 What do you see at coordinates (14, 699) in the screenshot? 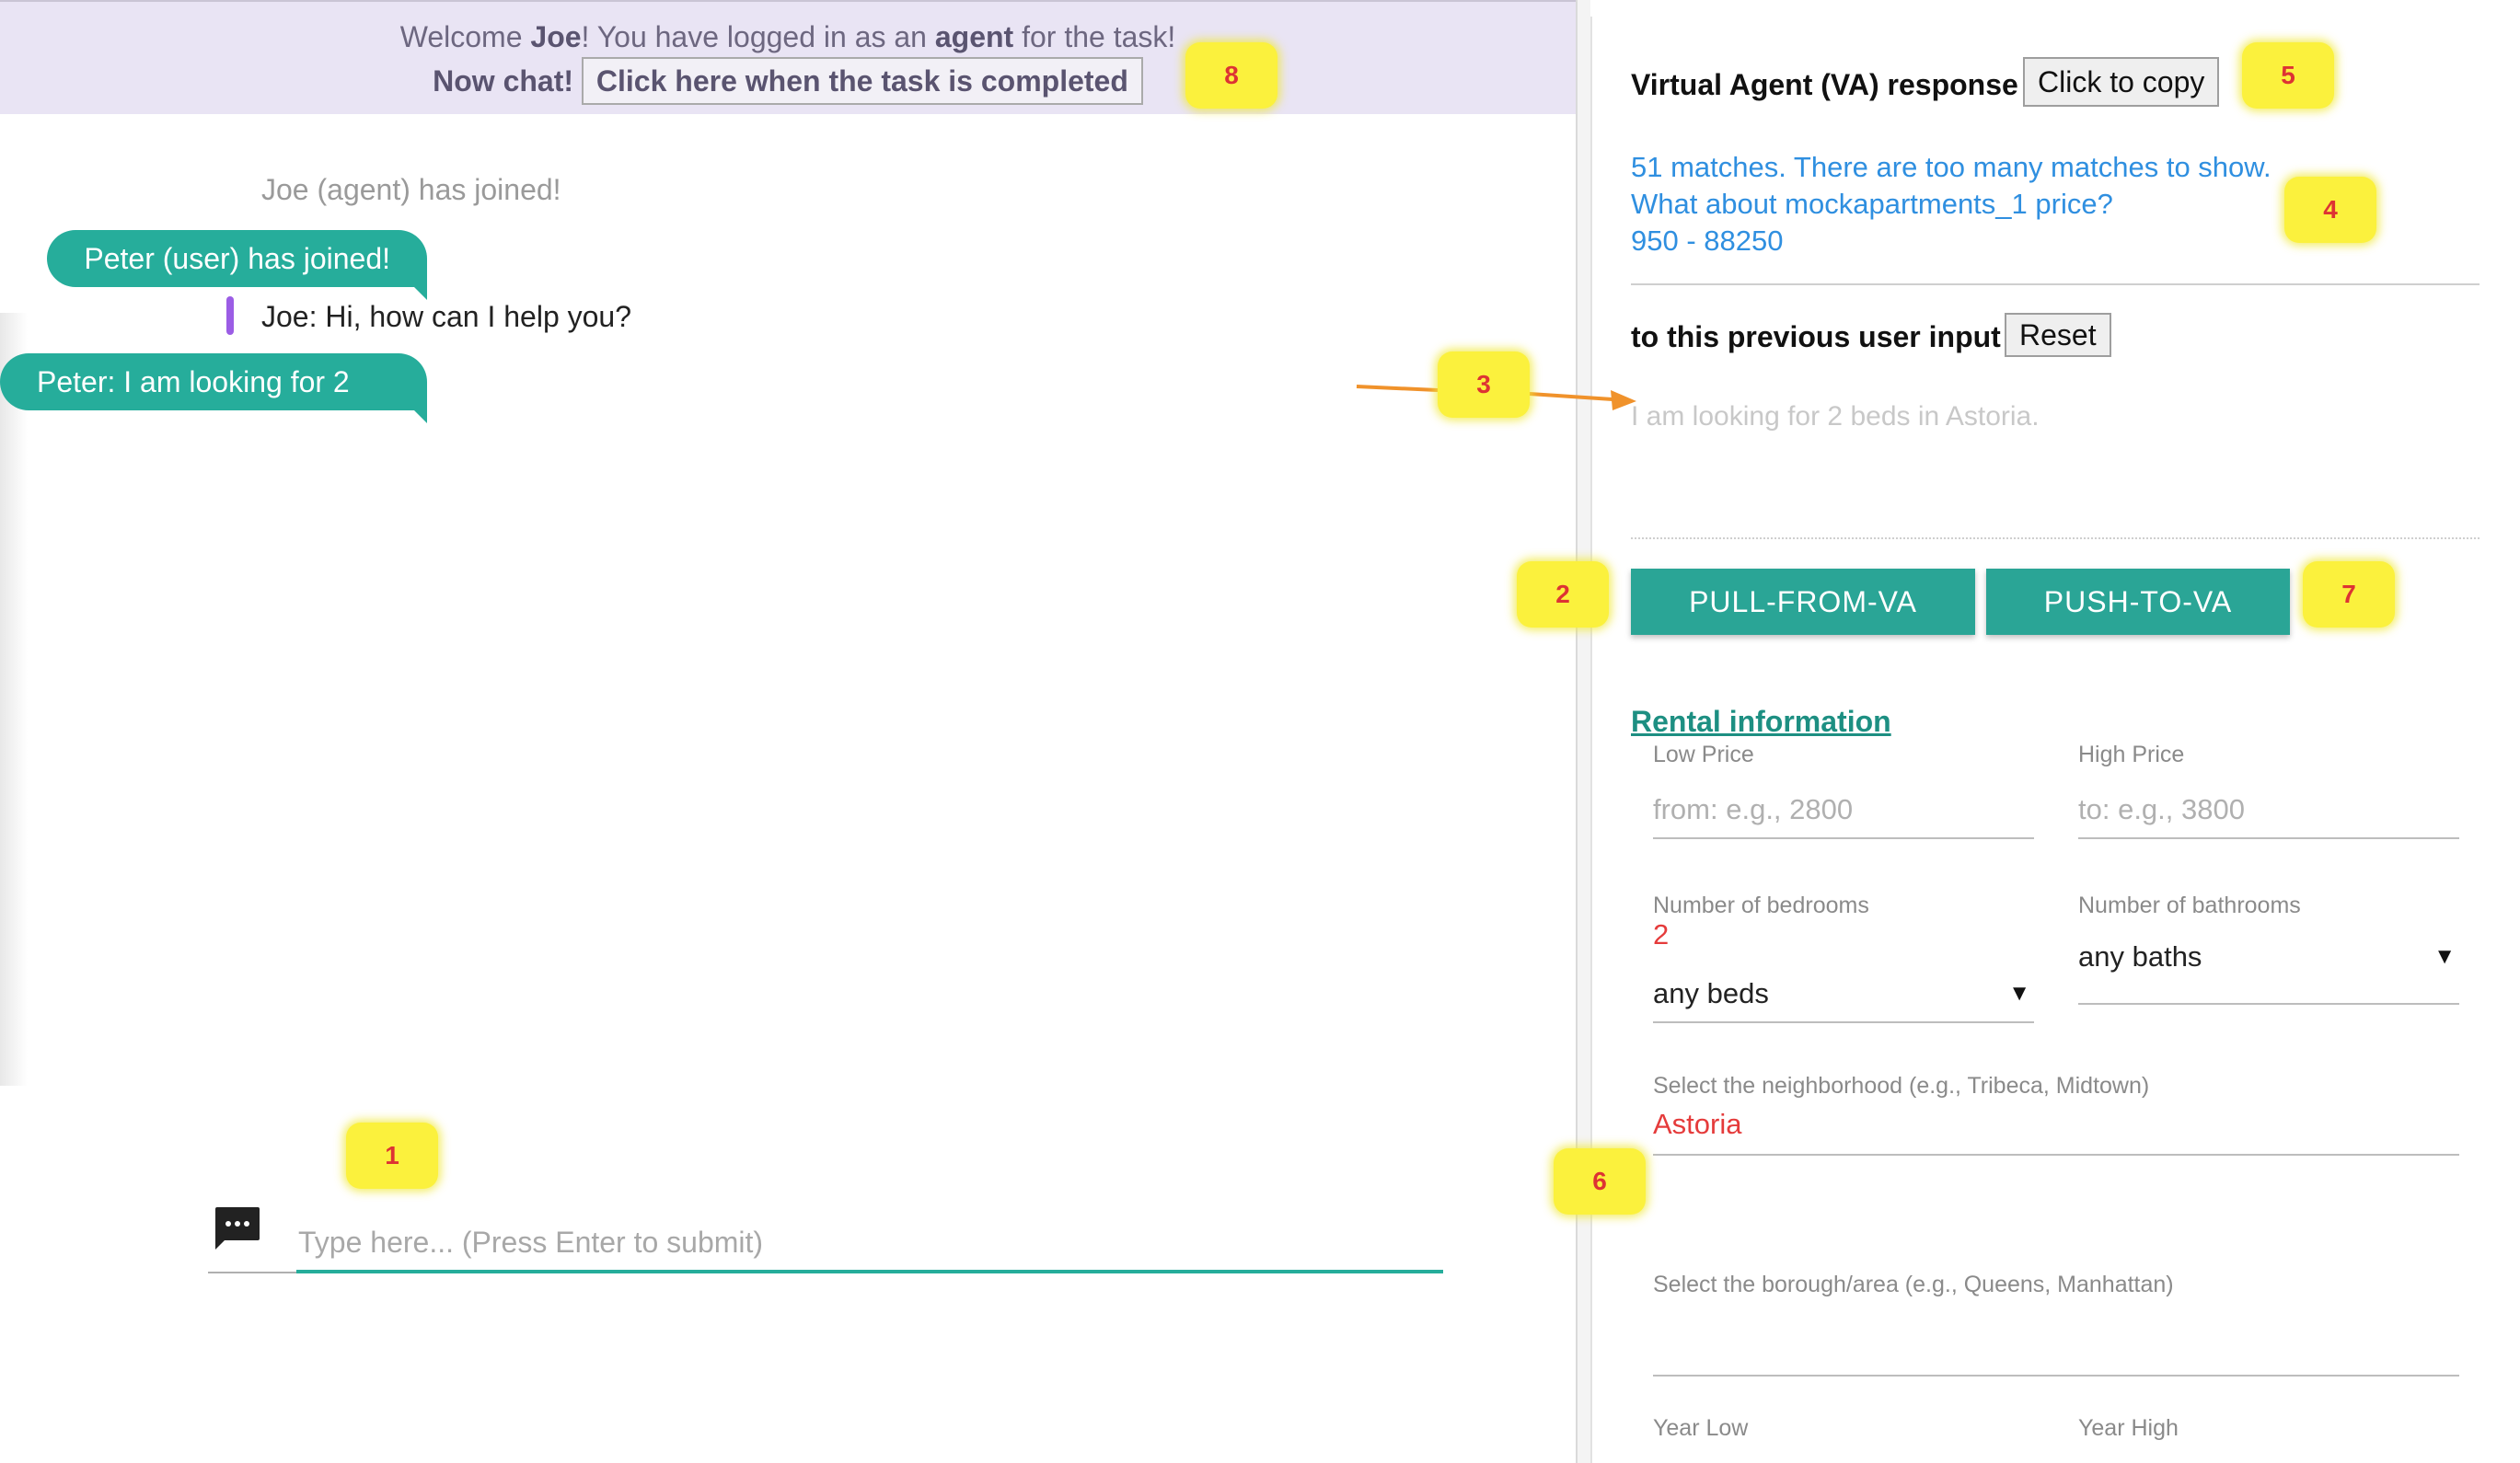
I see `pane-shadow` at bounding box center [14, 699].